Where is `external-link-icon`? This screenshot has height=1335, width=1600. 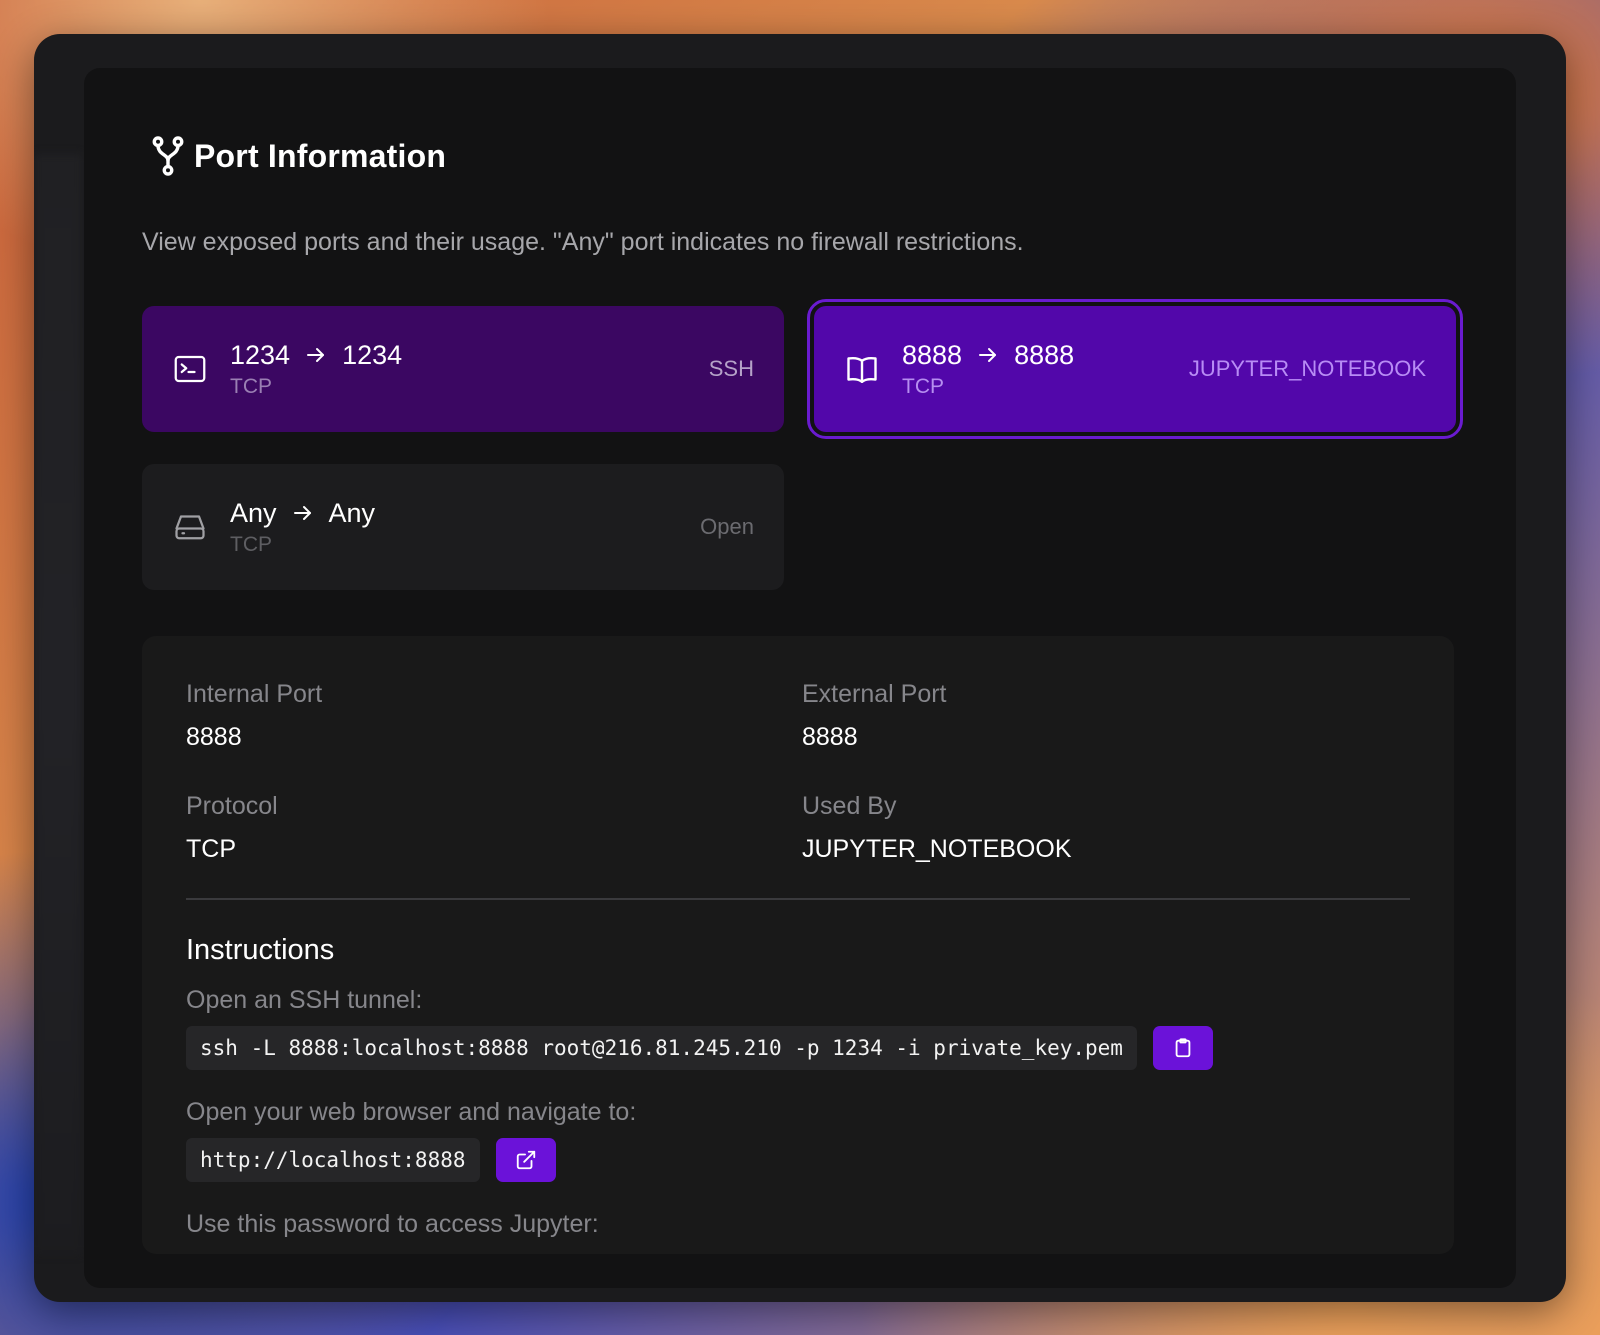 external-link-icon is located at coordinates (525, 1160).